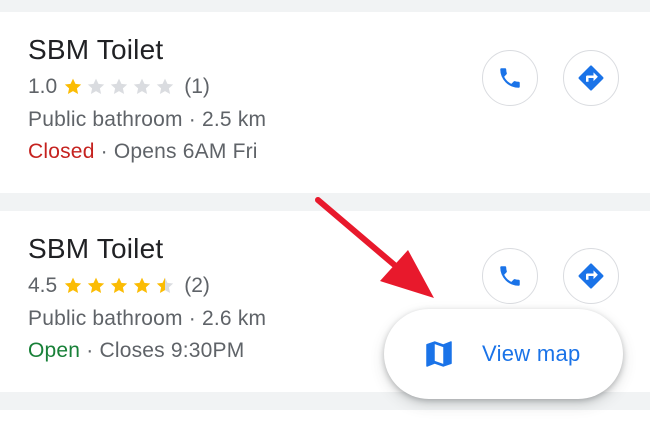  What do you see at coordinates (197, 285) in the screenshot?
I see `review-count: (2)` at bounding box center [197, 285].